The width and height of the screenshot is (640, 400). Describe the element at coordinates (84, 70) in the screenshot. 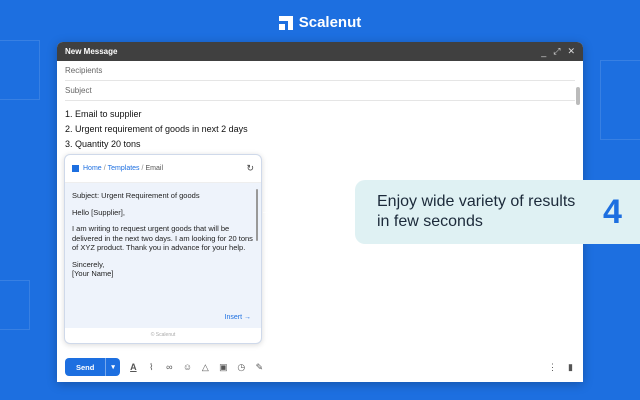

I see `recipients-placeholder: Recipients` at that location.